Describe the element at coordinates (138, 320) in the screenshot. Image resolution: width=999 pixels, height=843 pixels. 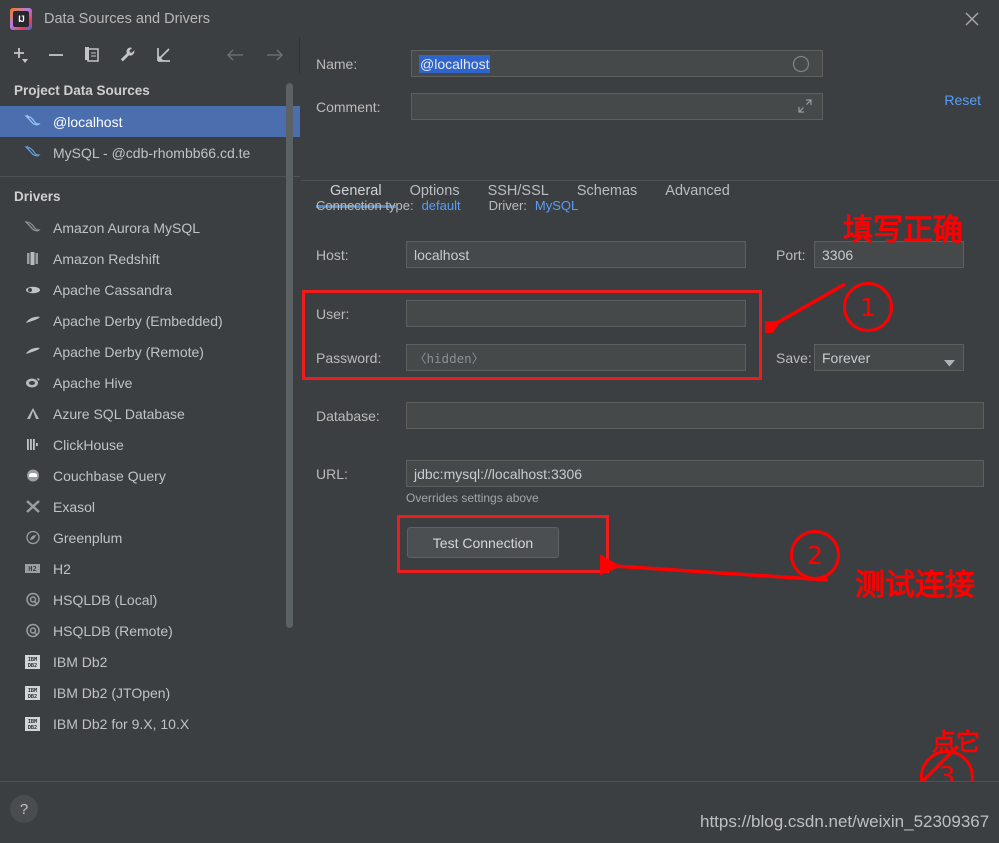
I see `sidebar-item-label: Apache Derby (Embedded)` at that location.